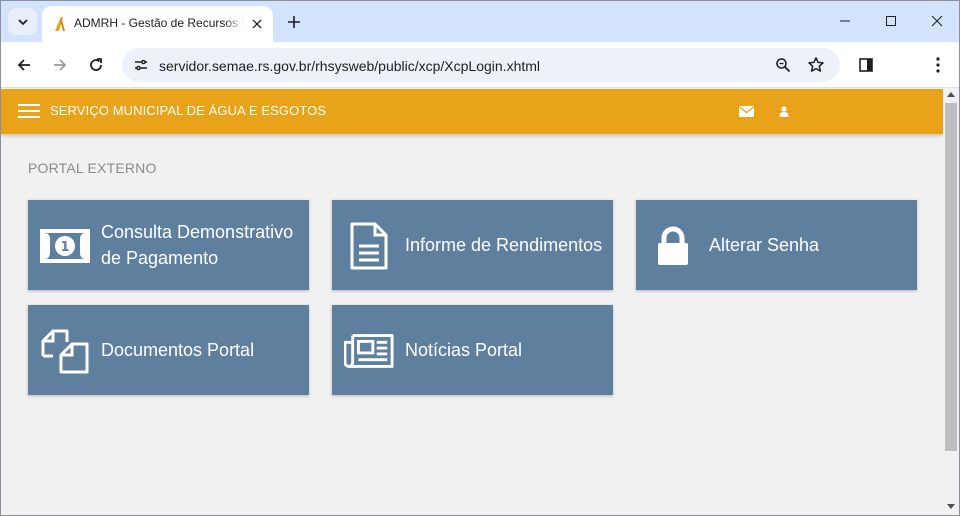 The width and height of the screenshot is (960, 516). I want to click on svg-text: 1, so click(64, 247).